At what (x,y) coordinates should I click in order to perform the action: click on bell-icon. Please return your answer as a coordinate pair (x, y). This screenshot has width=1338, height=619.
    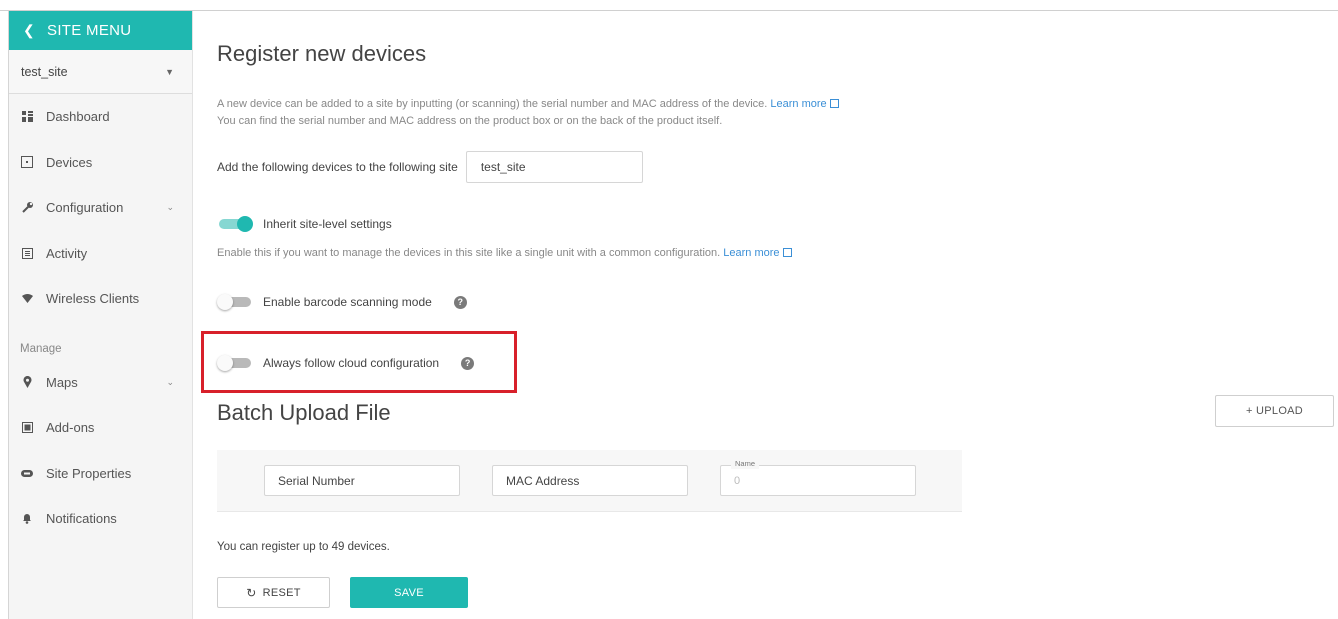
    Looking at the image, I should click on (27, 519).